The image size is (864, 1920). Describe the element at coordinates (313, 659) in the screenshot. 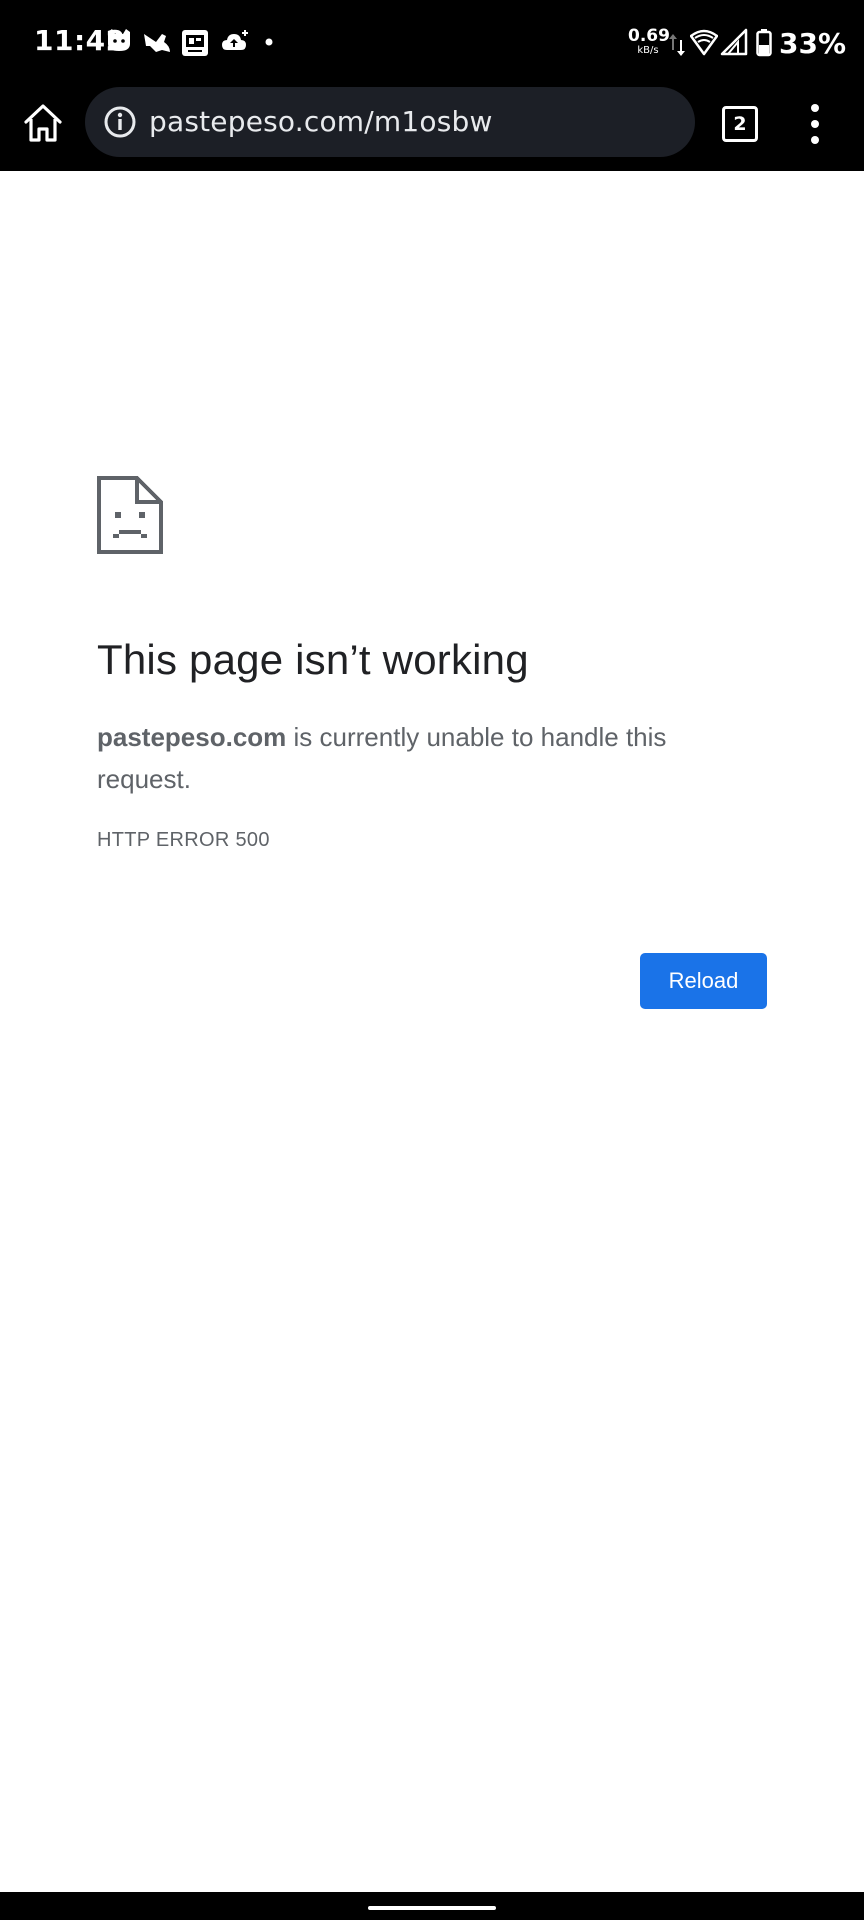

I see `error-title: This page isn’t working` at that location.